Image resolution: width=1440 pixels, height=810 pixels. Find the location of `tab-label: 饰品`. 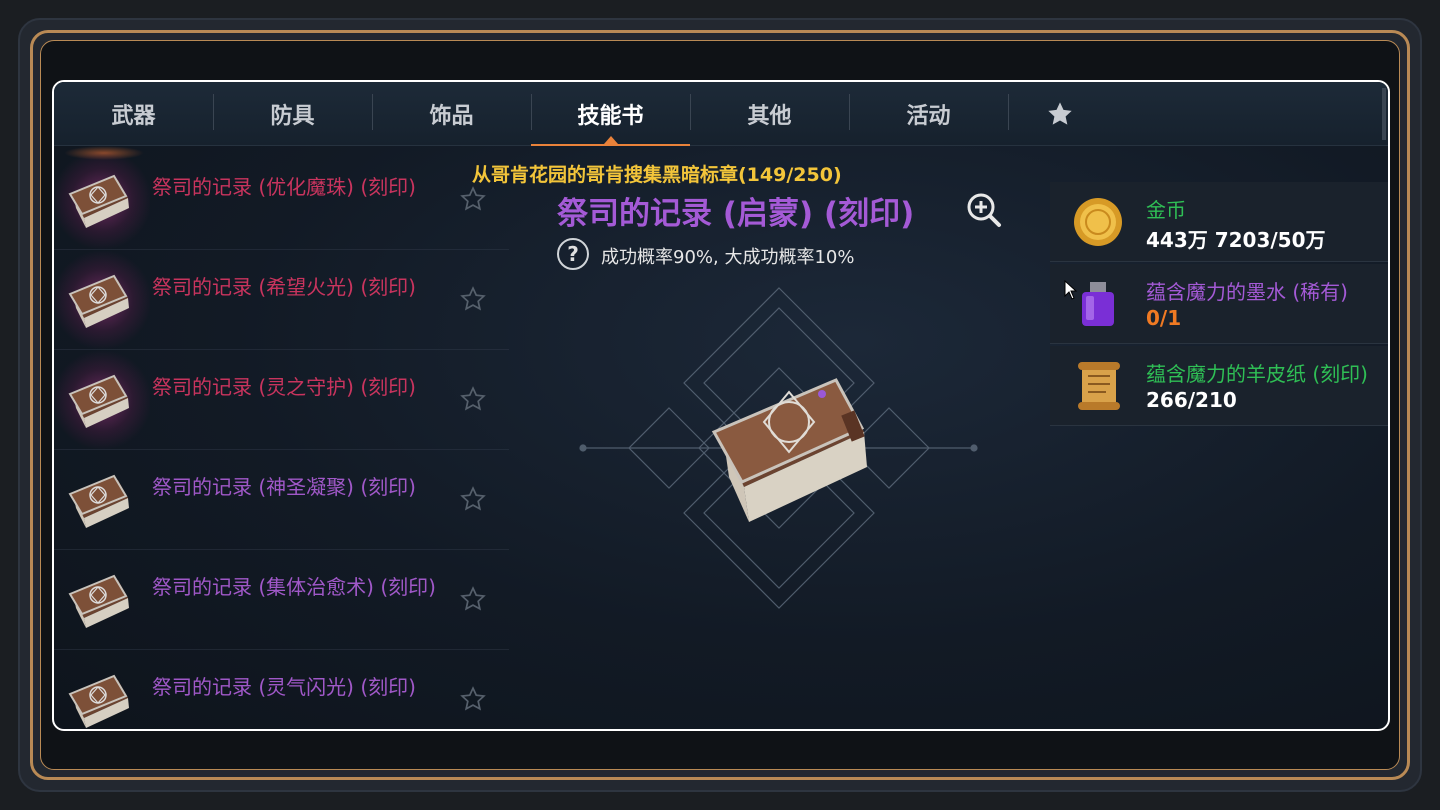

tab-label: 饰品 is located at coordinates (451, 116).